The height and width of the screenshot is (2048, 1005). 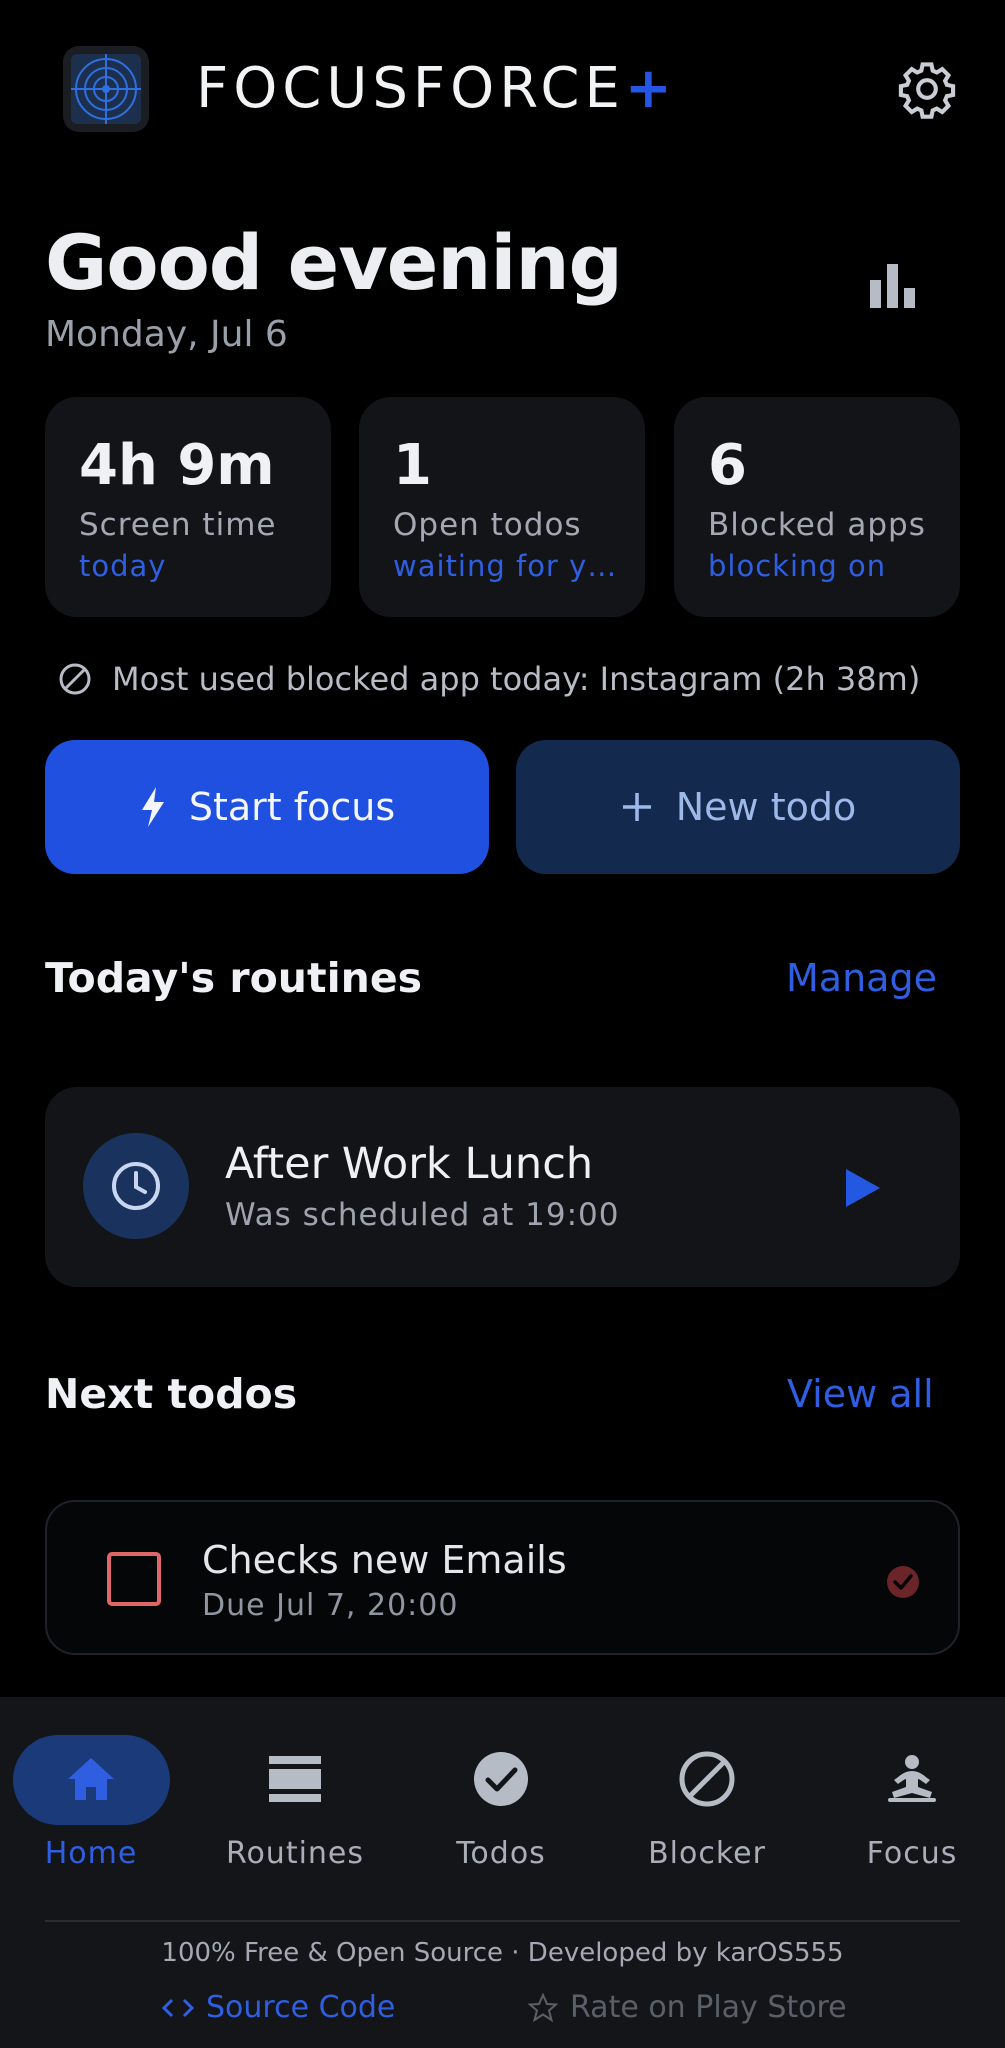 I want to click on routines-icon, so click(x=295, y=1779).